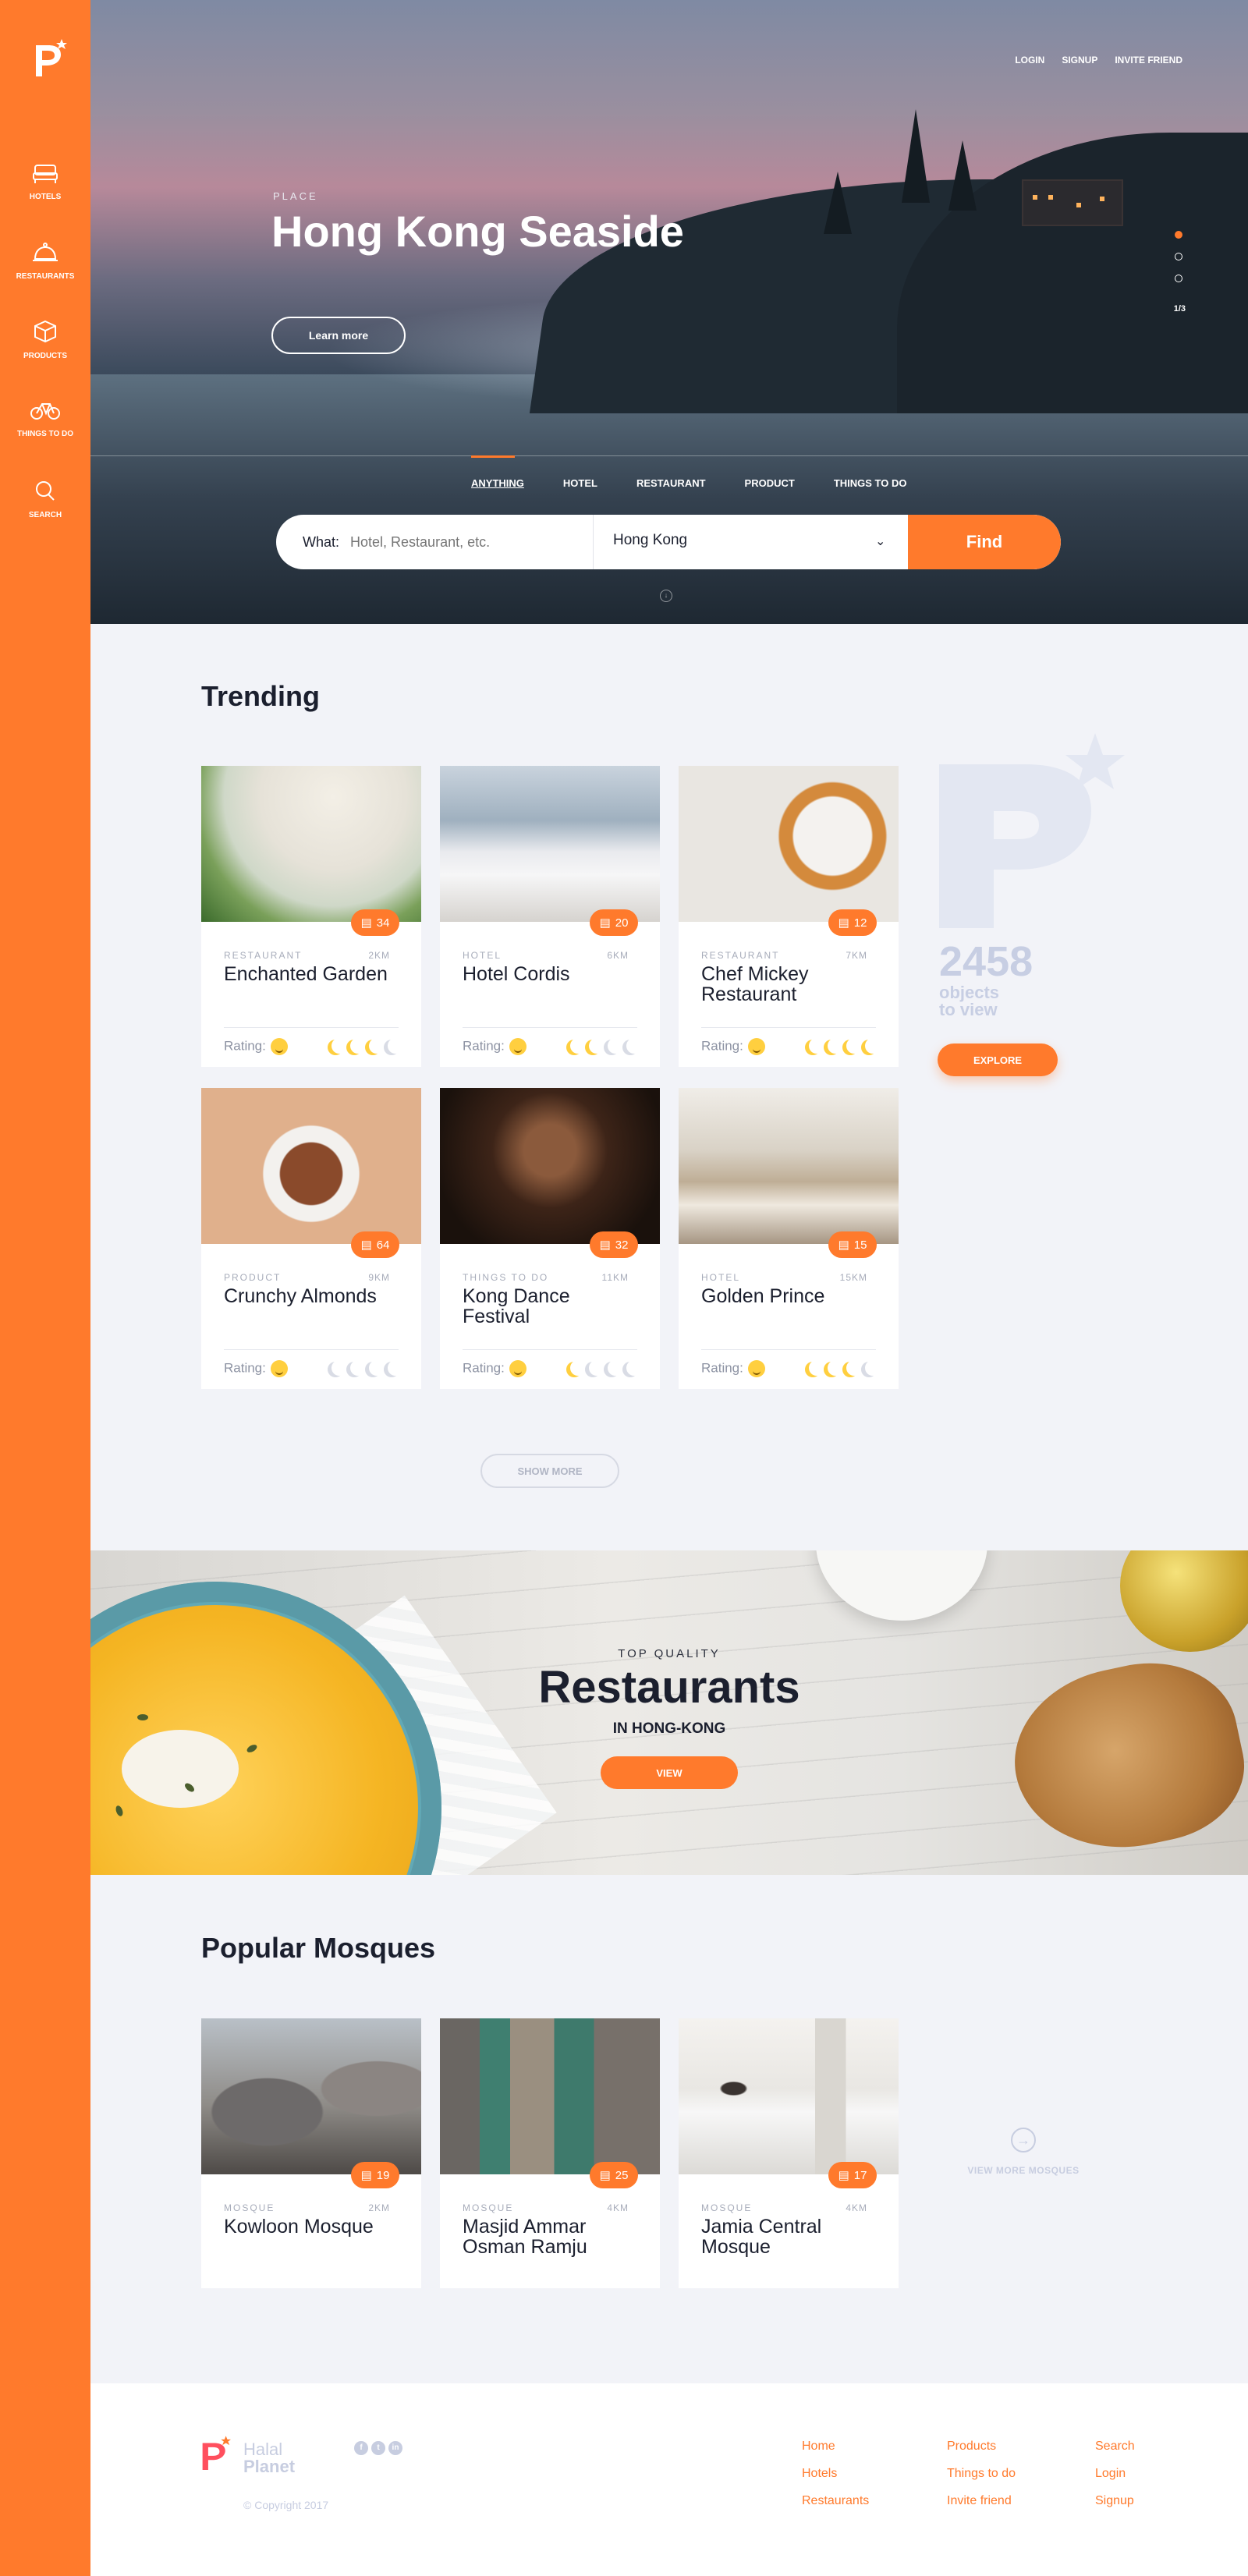 The height and width of the screenshot is (2576, 1248). I want to click on tab-product: PRODUCT, so click(770, 483).